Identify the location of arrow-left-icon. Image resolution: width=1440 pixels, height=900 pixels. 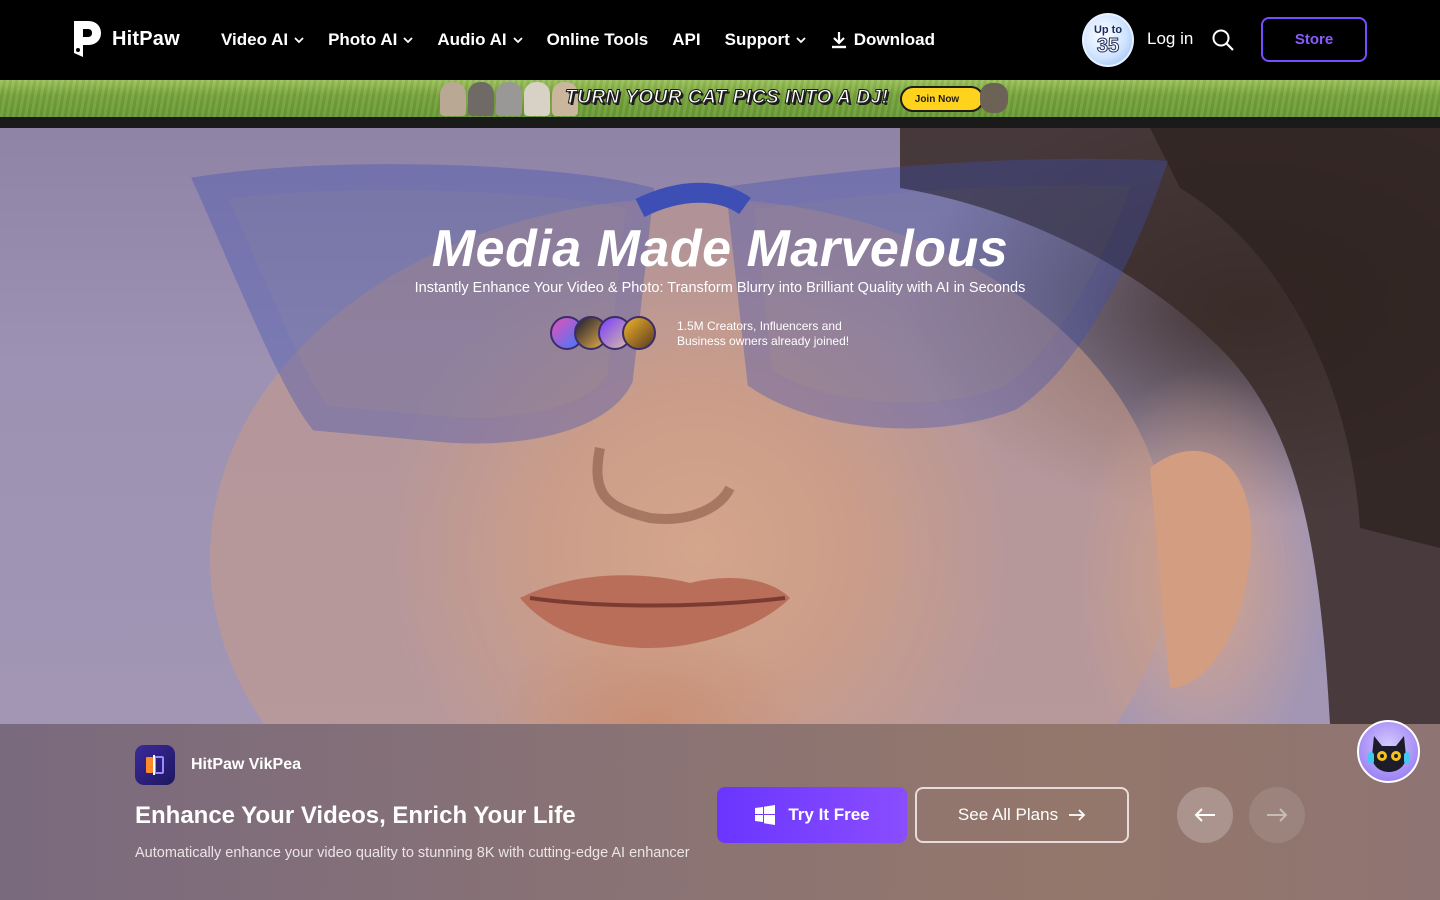
(1204, 815).